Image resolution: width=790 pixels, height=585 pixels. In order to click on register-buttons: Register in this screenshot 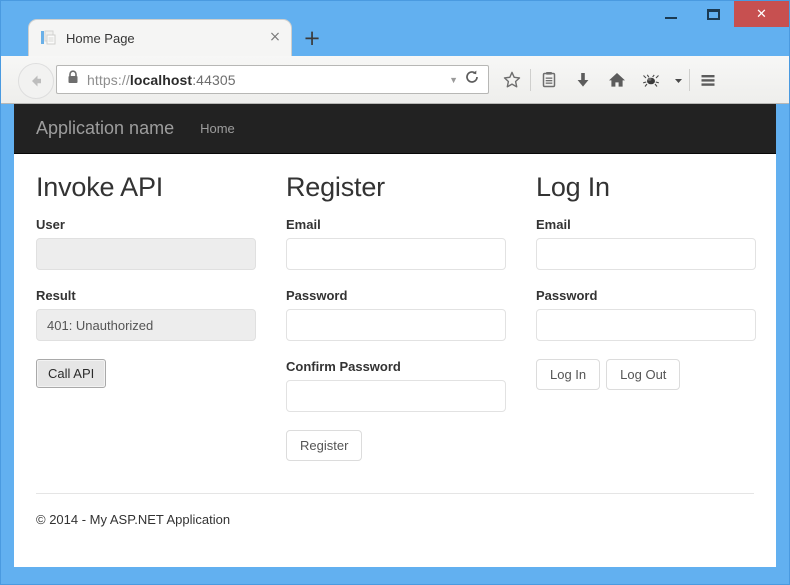, I will do `click(411, 445)`.